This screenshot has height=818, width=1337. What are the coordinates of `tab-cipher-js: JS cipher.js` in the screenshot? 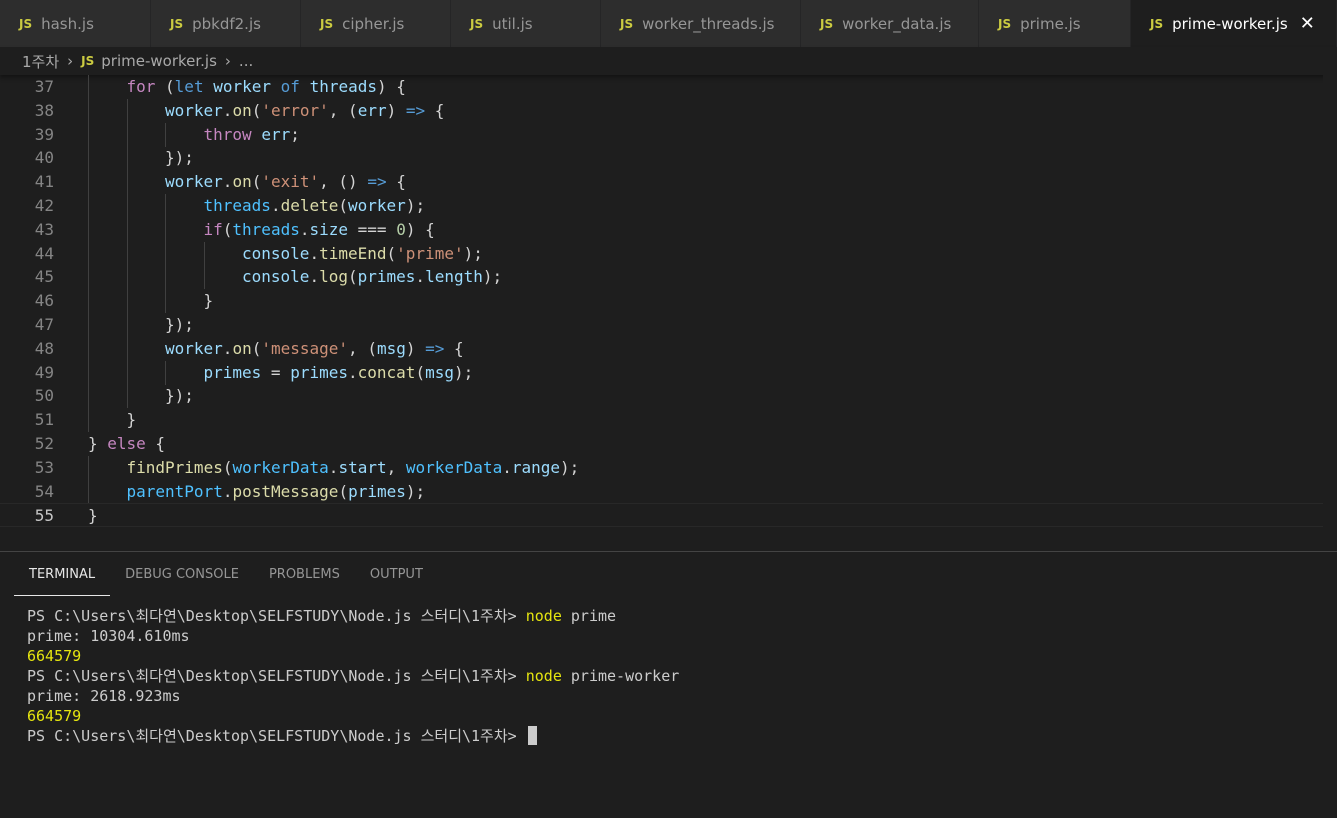 It's located at (376, 23).